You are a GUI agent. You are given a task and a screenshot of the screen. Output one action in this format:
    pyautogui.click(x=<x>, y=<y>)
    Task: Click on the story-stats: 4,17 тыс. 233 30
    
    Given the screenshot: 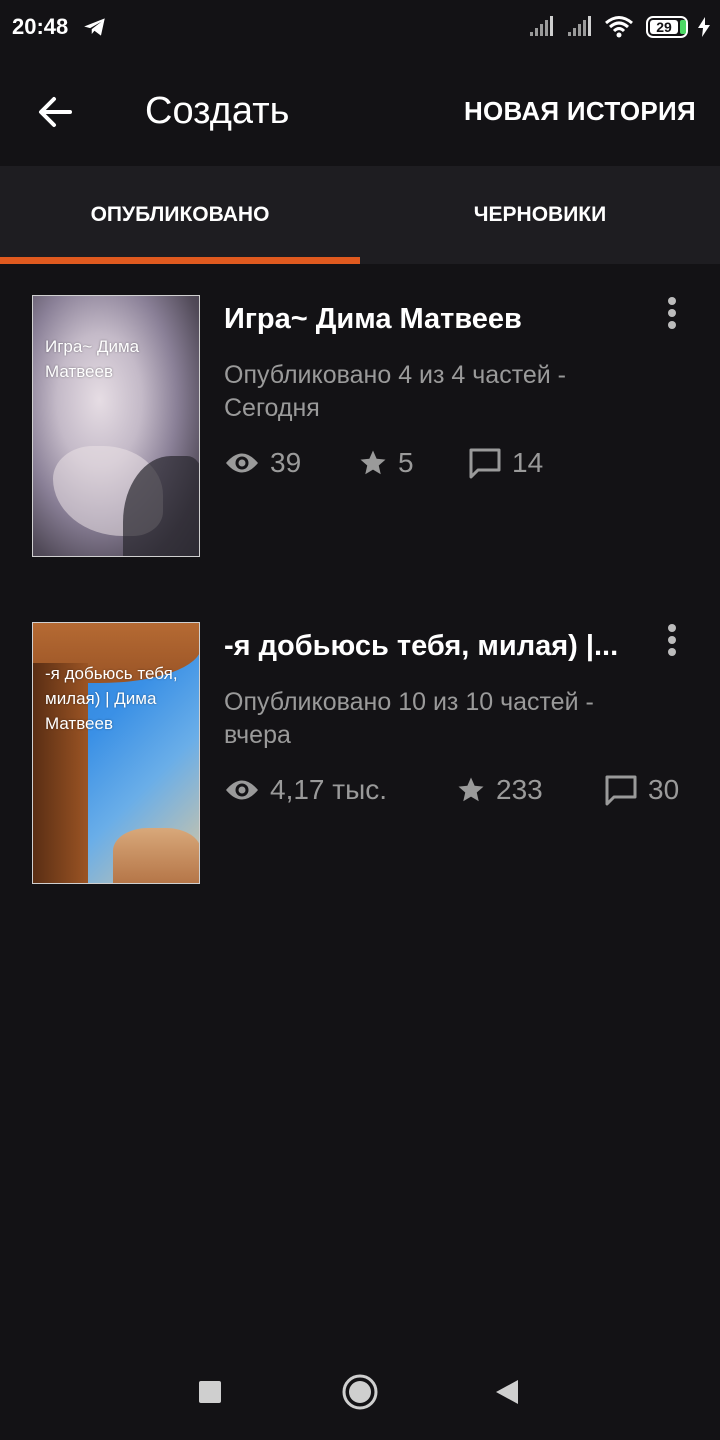 What is the action you would take?
    pyautogui.click(x=459, y=790)
    